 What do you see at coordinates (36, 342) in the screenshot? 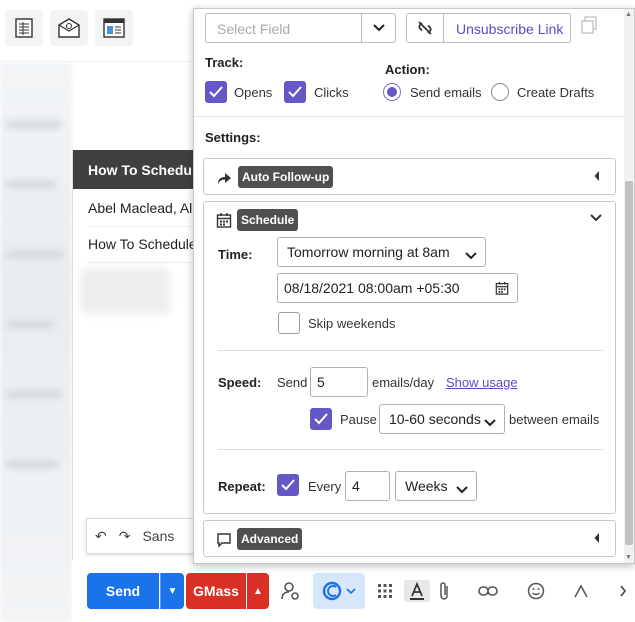
I see `inbox-blurred` at bounding box center [36, 342].